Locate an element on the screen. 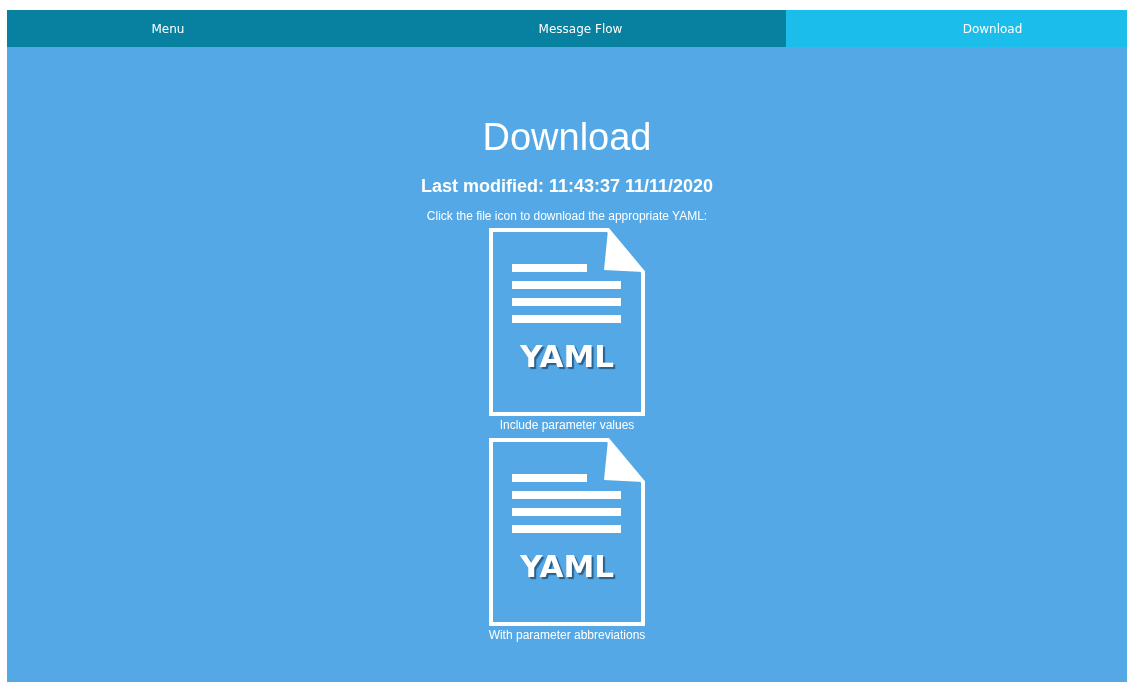 The width and height of the screenshot is (1134, 682). last-modified: Last modified: 11:43:37 11/11/2020 is located at coordinates (567, 186).